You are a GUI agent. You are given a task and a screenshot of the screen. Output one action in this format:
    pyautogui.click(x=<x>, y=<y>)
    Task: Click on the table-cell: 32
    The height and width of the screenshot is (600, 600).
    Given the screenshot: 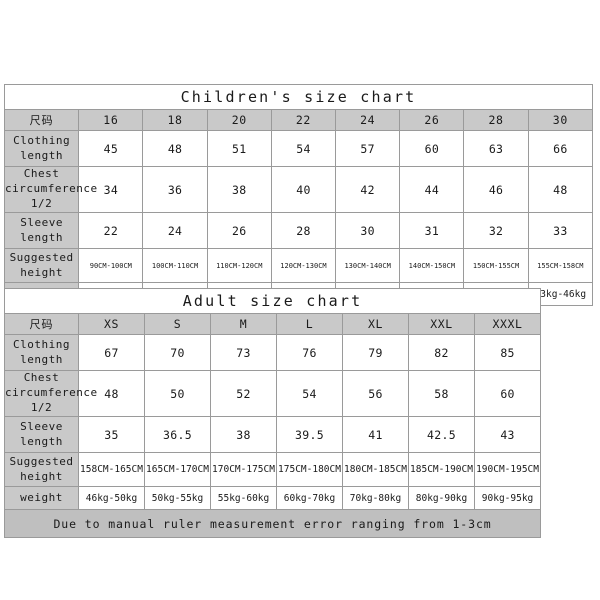 What is the action you would take?
    pyautogui.click(x=496, y=230)
    